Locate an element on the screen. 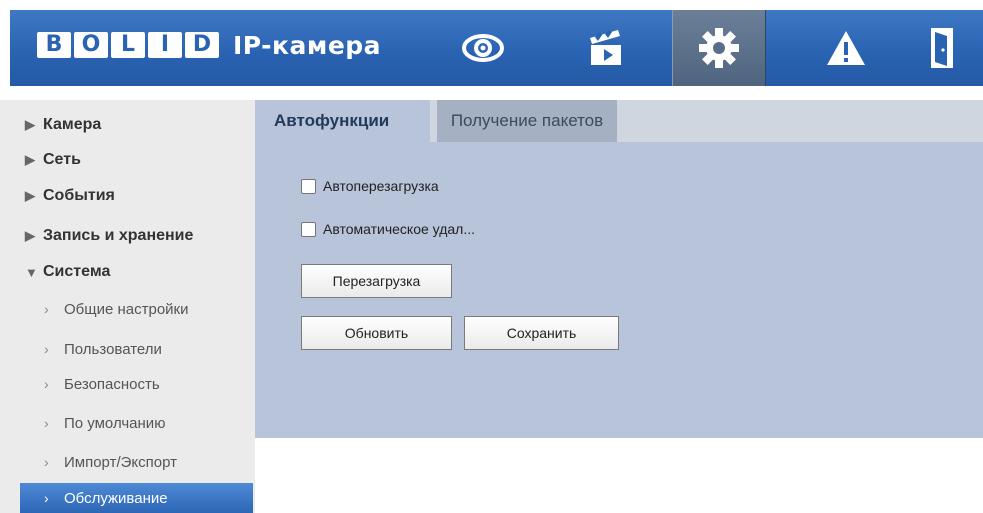 The image size is (983, 513). auto-reboot-row: Автоперезагрузка is located at coordinates (370, 186).